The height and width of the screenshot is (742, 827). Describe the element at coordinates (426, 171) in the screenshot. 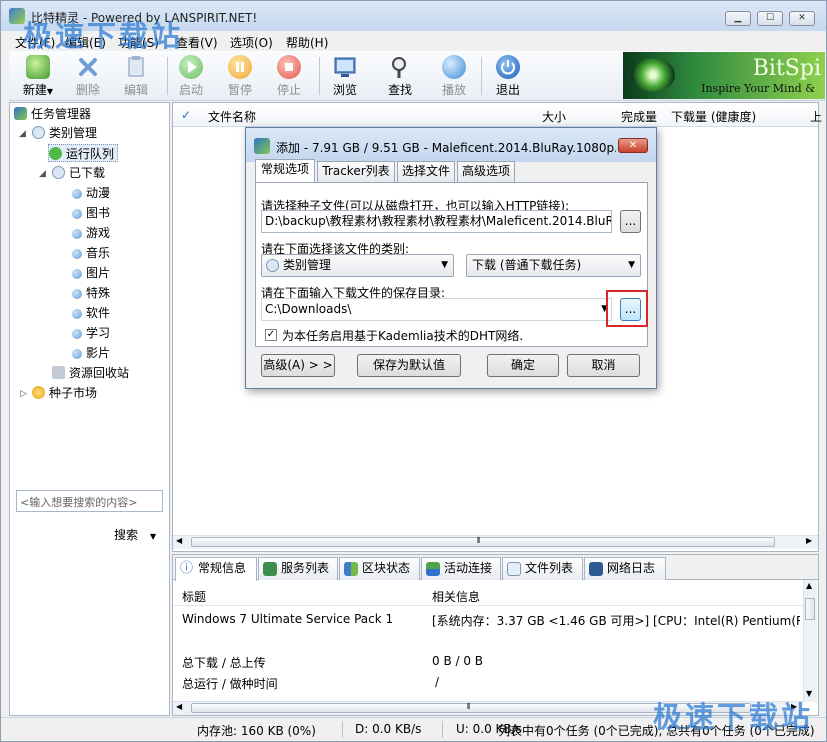

I see `tab-select-files: 选择文件` at that location.